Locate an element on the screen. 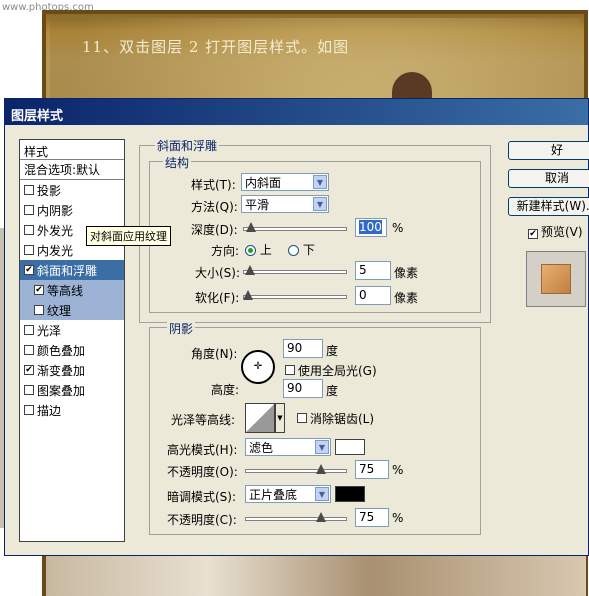 The width and height of the screenshot is (589, 596). style-item-label: 渐变叠加 is located at coordinates (61, 370).